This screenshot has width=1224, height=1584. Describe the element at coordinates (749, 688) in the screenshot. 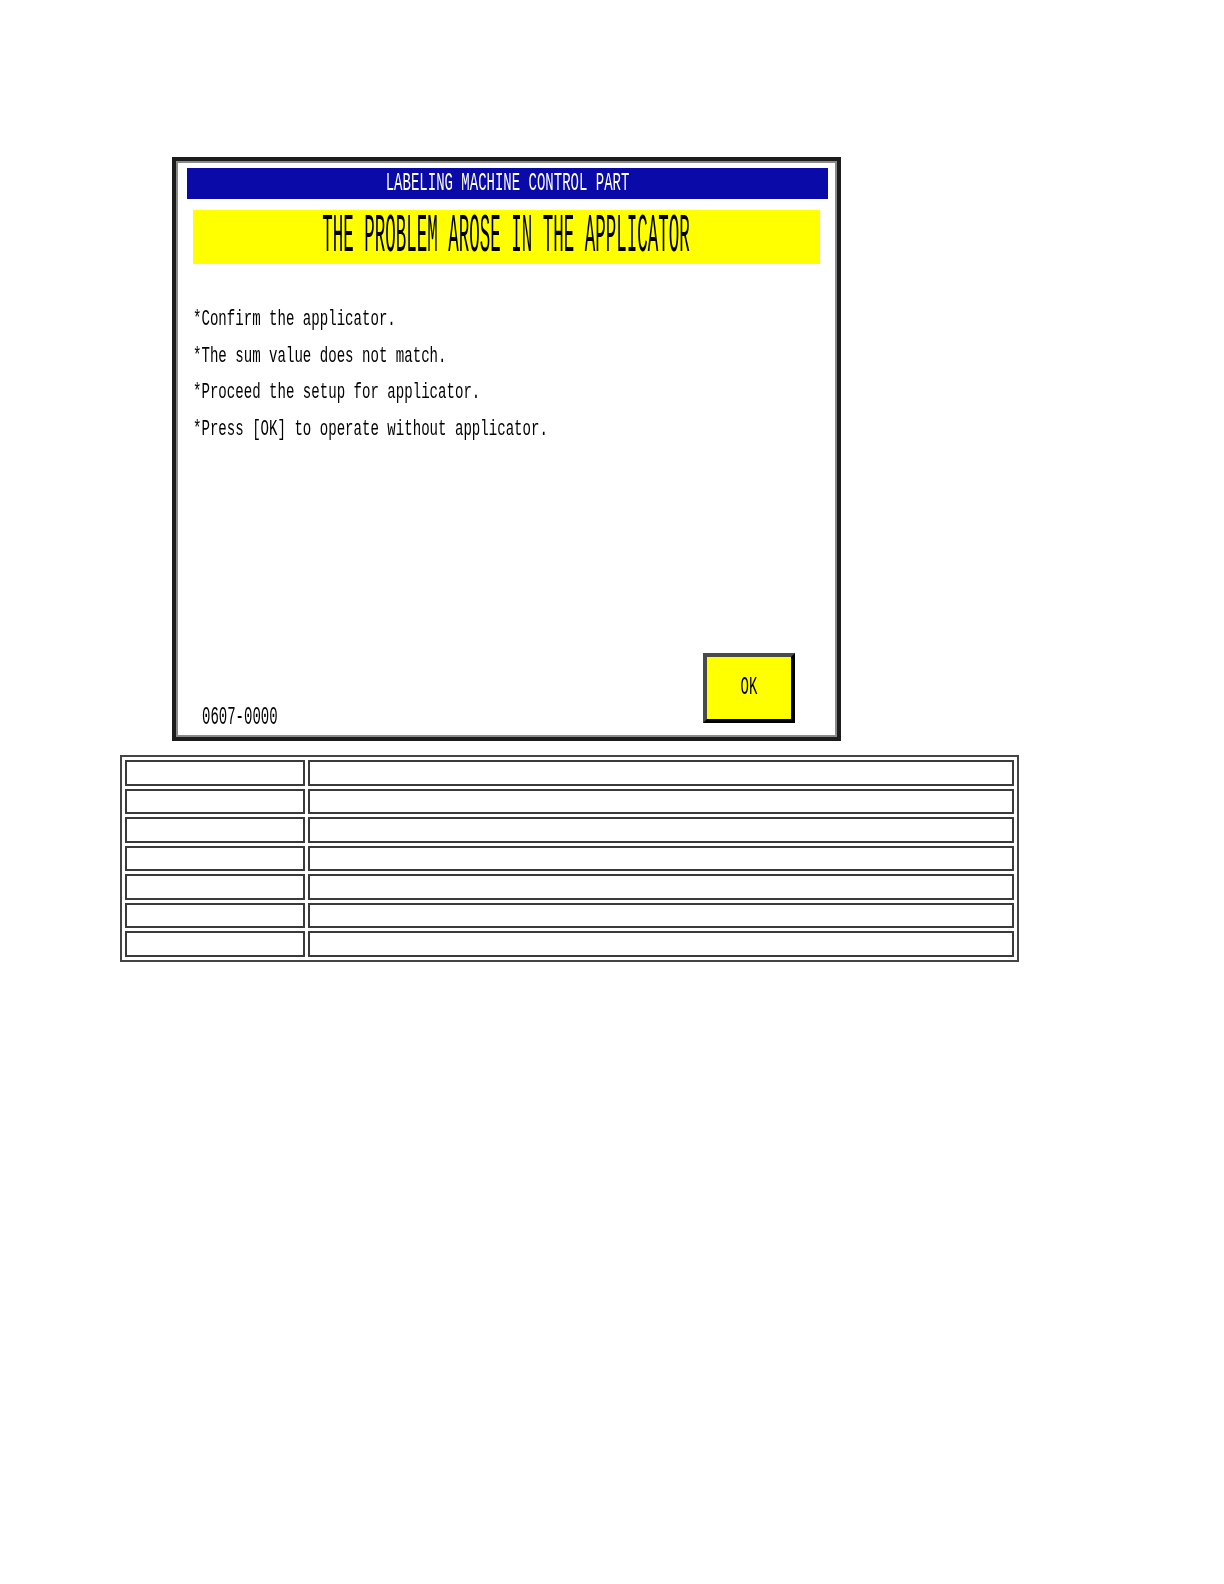

I see `ok-button: OK` at that location.